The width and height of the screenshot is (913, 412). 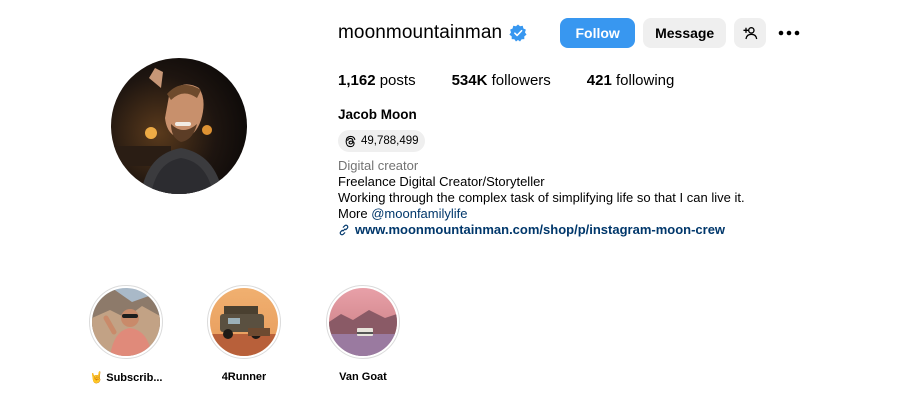 I want to click on followers-stat: 534K followers, so click(x=501, y=80).